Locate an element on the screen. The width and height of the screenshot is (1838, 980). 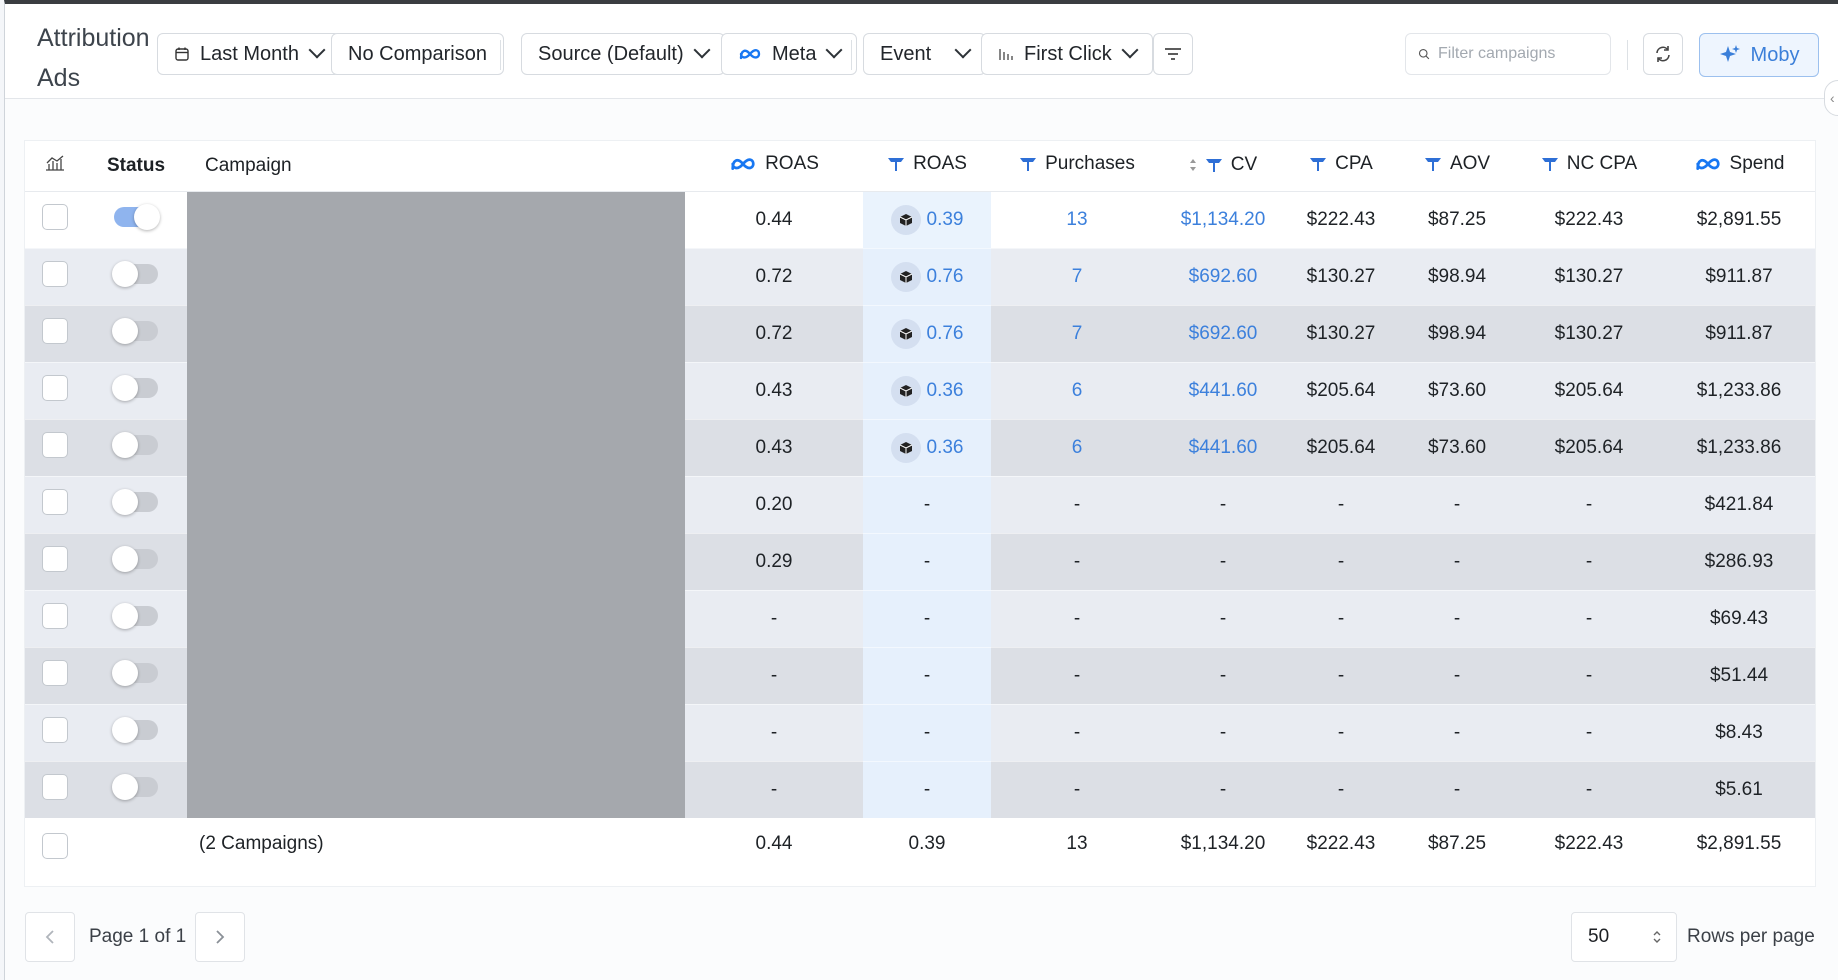
col-roas: ROAS is located at coordinates (927, 166).